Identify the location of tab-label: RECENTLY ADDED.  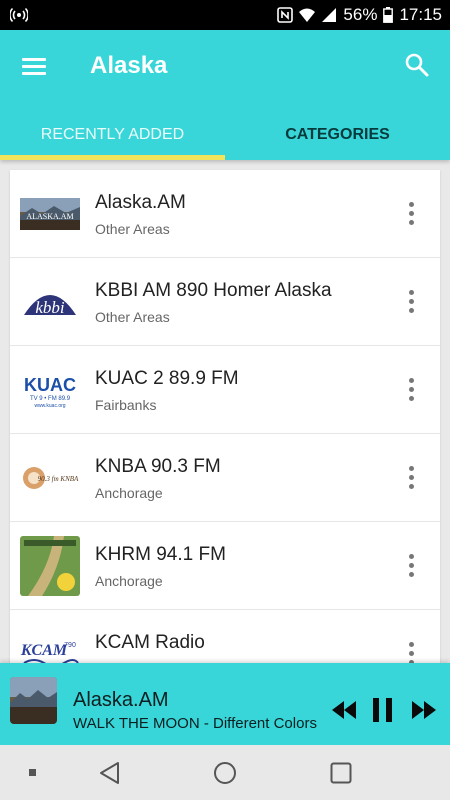
(112, 134).